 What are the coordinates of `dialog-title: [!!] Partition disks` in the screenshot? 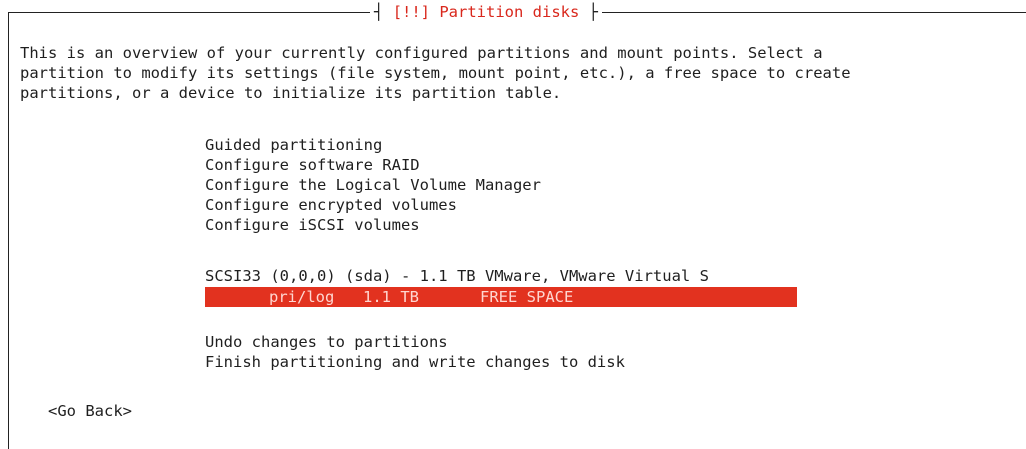 It's located at (486, 12).